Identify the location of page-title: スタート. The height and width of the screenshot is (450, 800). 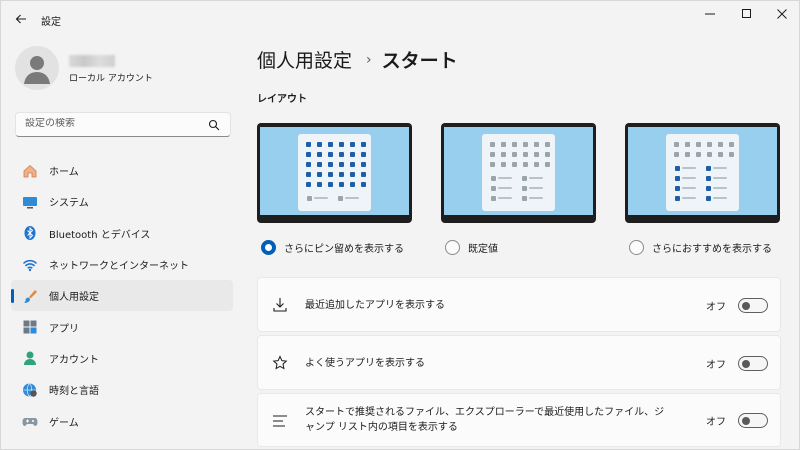
(419, 61).